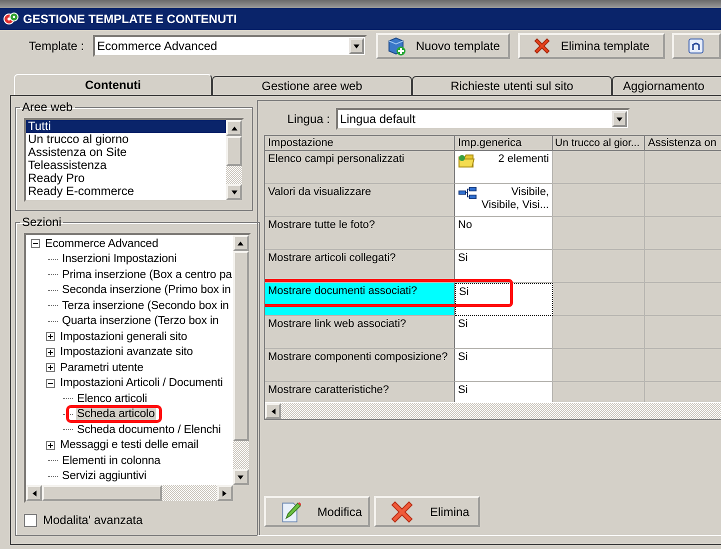  What do you see at coordinates (443, 46) in the screenshot?
I see `new-template-button: Nuovo template` at bounding box center [443, 46].